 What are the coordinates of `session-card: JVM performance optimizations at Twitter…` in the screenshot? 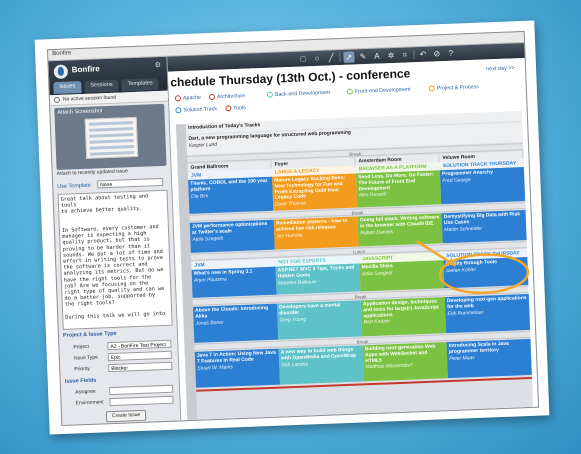 It's located at (232, 236).